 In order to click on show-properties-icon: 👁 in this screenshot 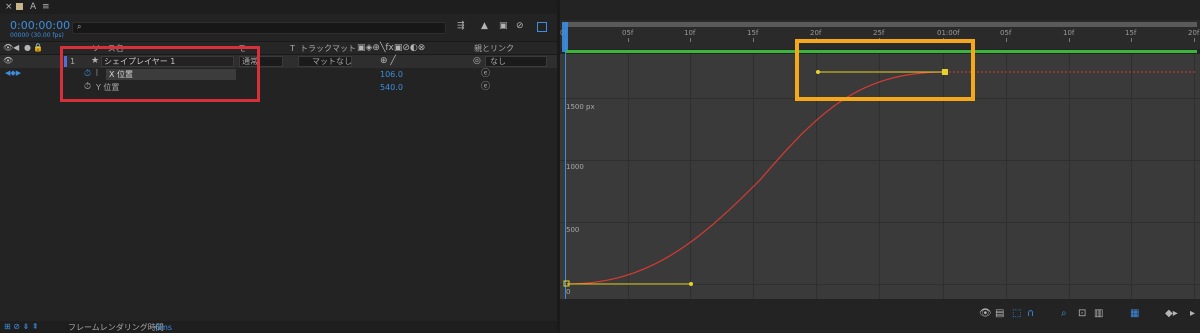, I will do `click(985, 314)`.